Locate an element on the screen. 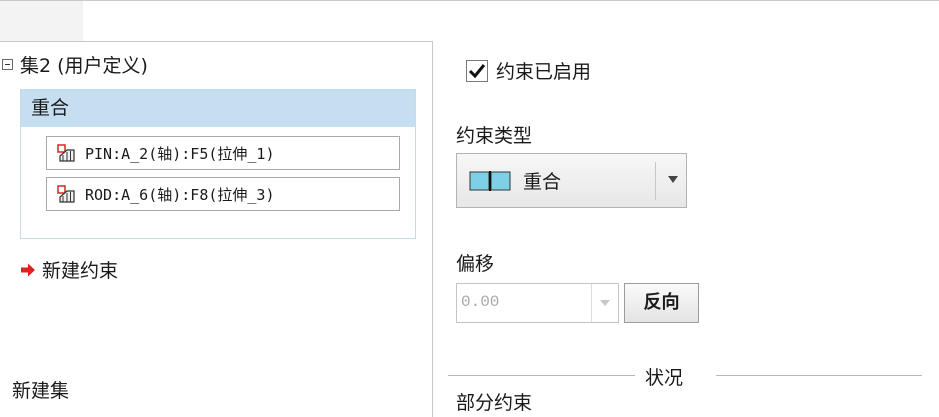 The width and height of the screenshot is (939, 417). constraint-type-select: 重合 is located at coordinates (571, 180).